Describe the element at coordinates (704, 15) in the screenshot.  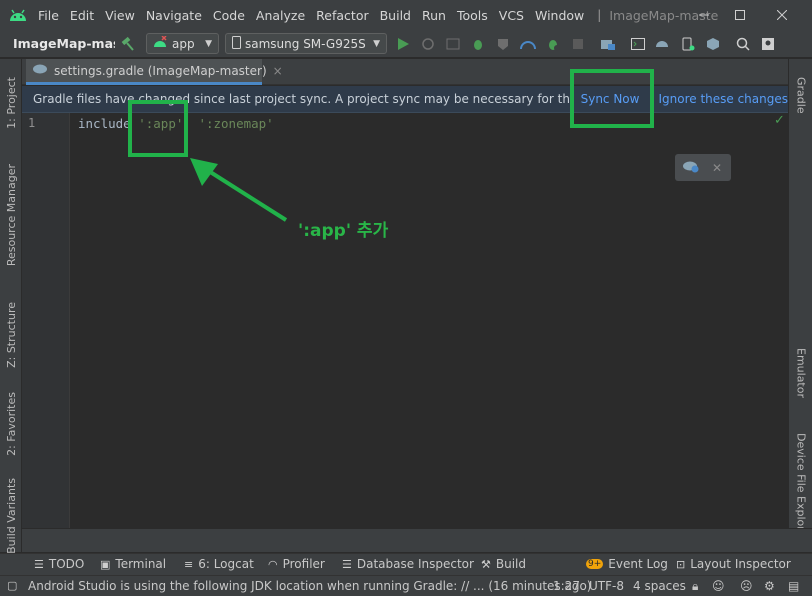
I see `minimize-icon` at that location.